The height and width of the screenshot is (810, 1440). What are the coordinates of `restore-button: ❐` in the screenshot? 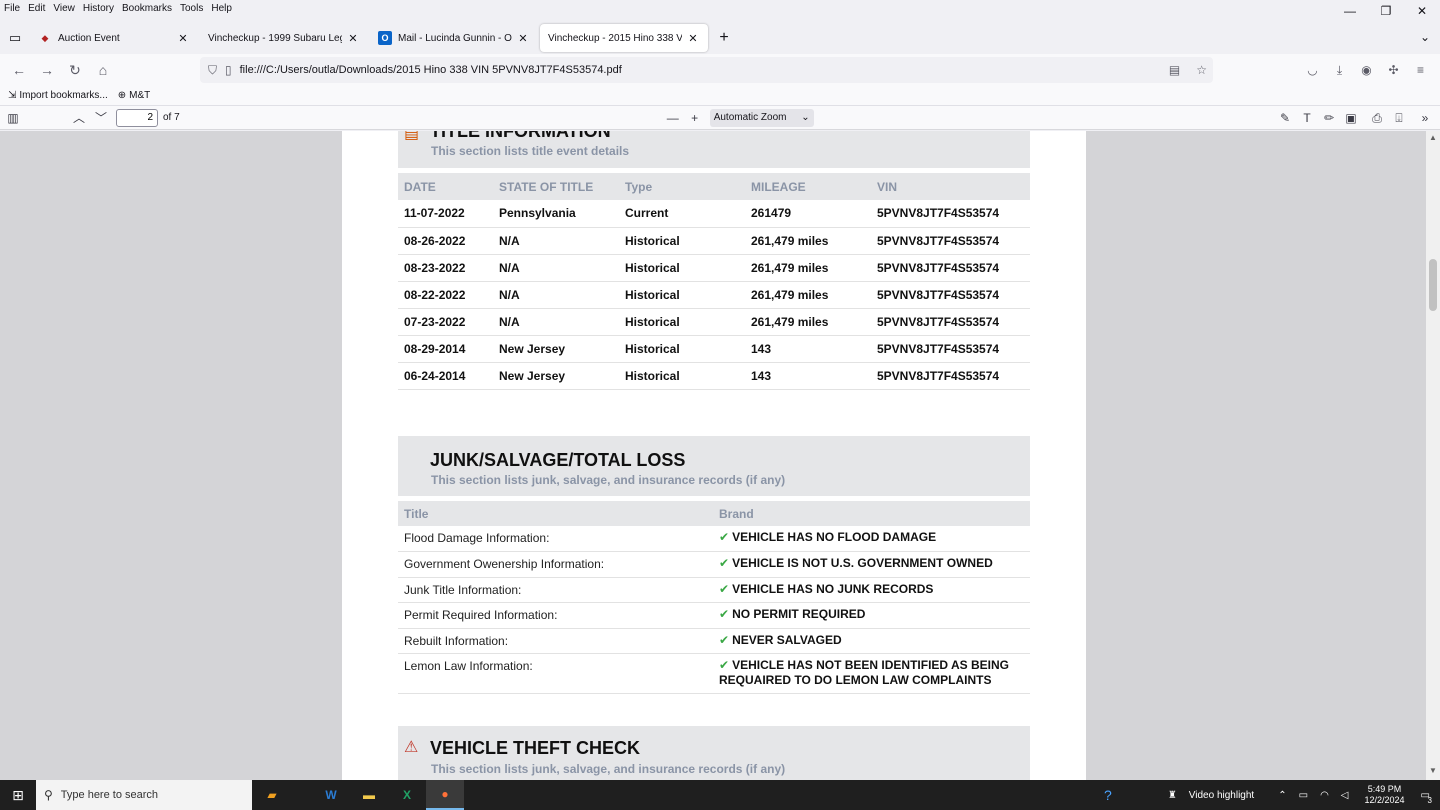 It's located at (1386, 11).